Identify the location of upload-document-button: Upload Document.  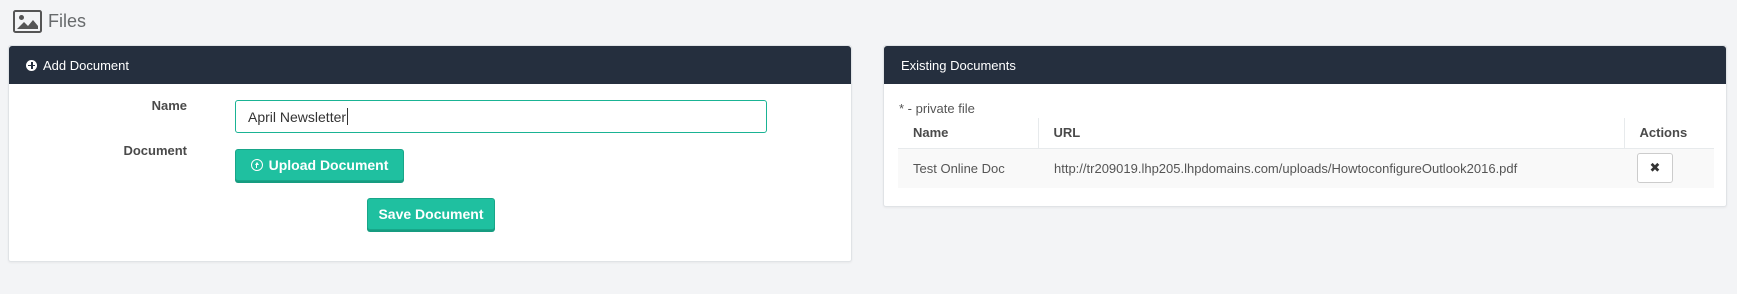
(319, 165).